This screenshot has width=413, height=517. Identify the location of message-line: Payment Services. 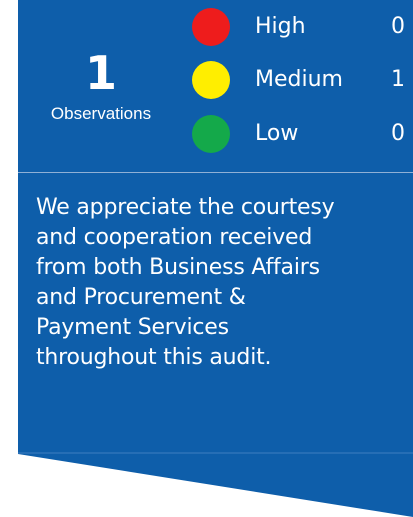
(132, 327).